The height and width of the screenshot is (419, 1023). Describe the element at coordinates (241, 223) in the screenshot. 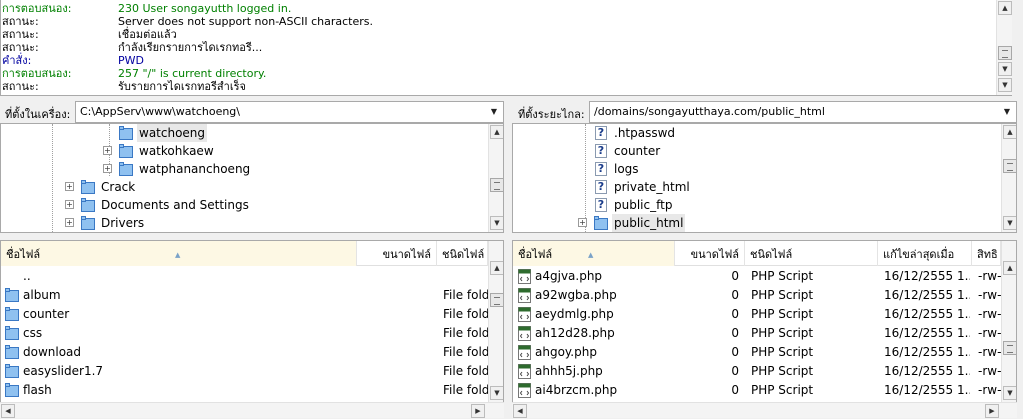

I see `tree-item: + Drivers` at that location.